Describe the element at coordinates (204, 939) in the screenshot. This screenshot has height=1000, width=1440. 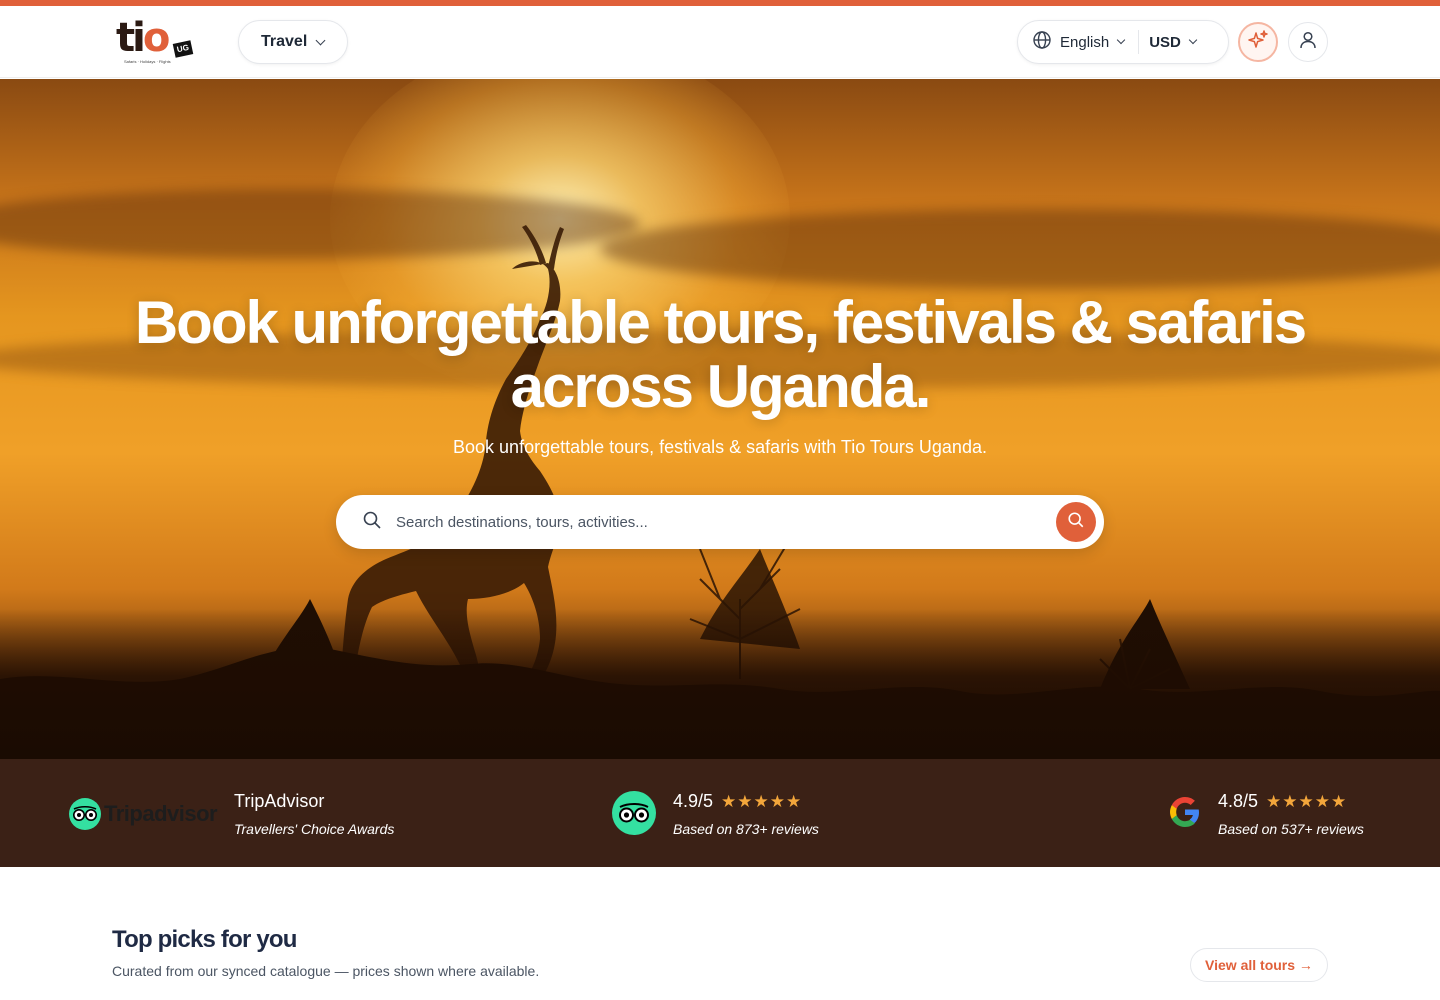
I see `section-title: Top picks for you` at that location.